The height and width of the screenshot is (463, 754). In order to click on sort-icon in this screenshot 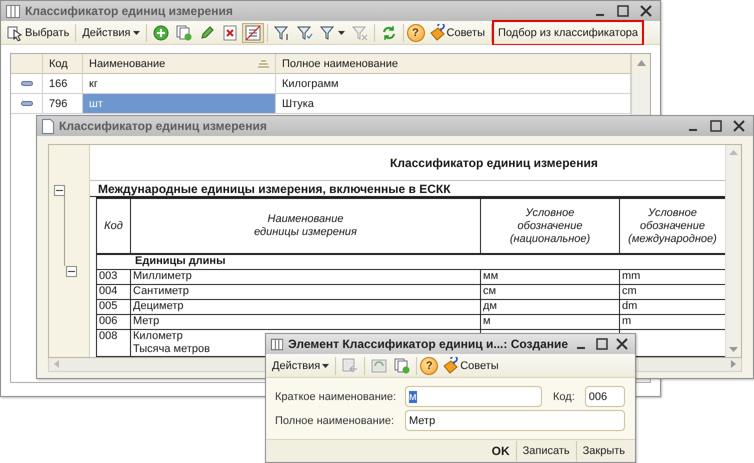, I will do `click(263, 64)`.